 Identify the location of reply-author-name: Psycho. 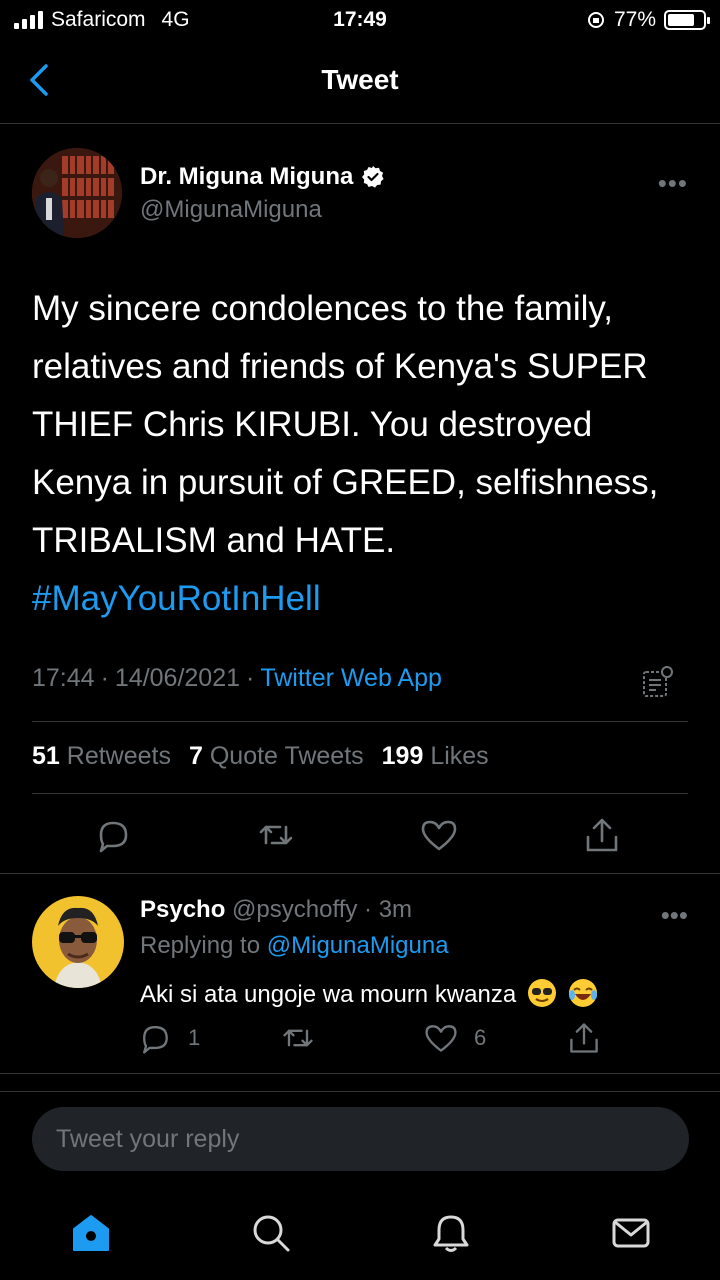
(182, 909).